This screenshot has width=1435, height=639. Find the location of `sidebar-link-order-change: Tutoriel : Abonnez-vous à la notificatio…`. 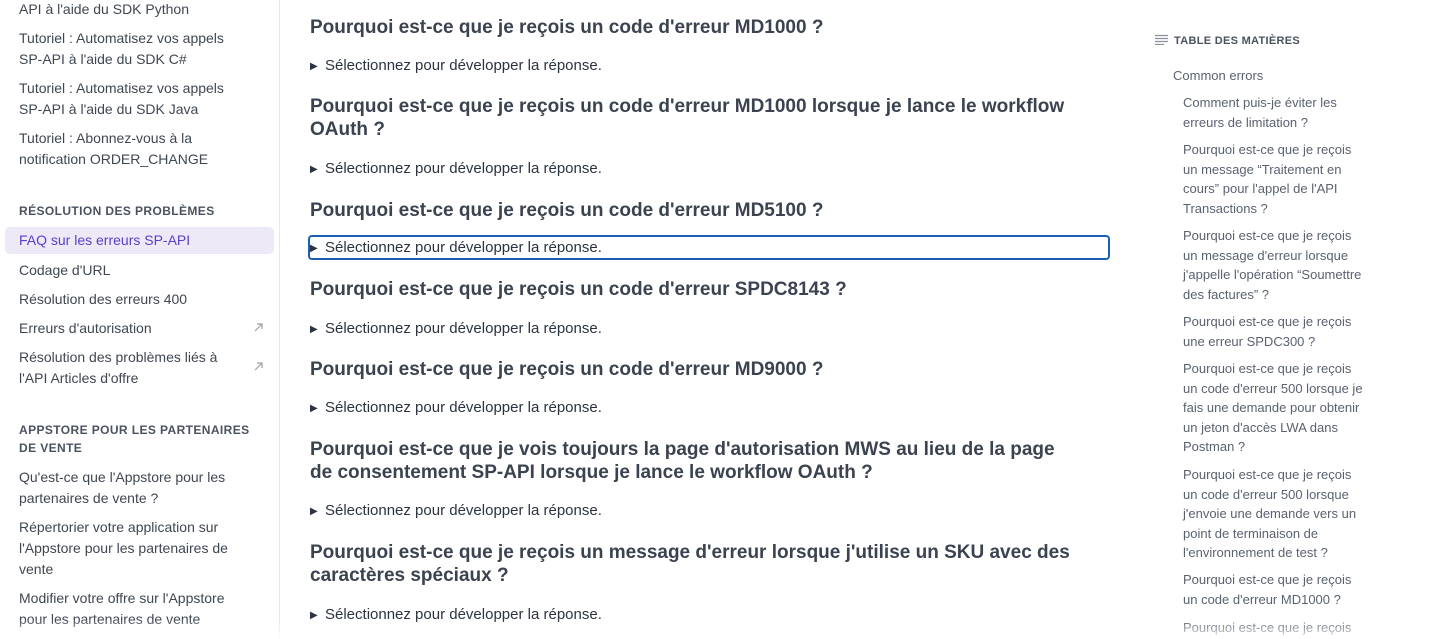

sidebar-link-order-change: Tutoriel : Abonnez-vous à la notificatio… is located at coordinates (134, 149).